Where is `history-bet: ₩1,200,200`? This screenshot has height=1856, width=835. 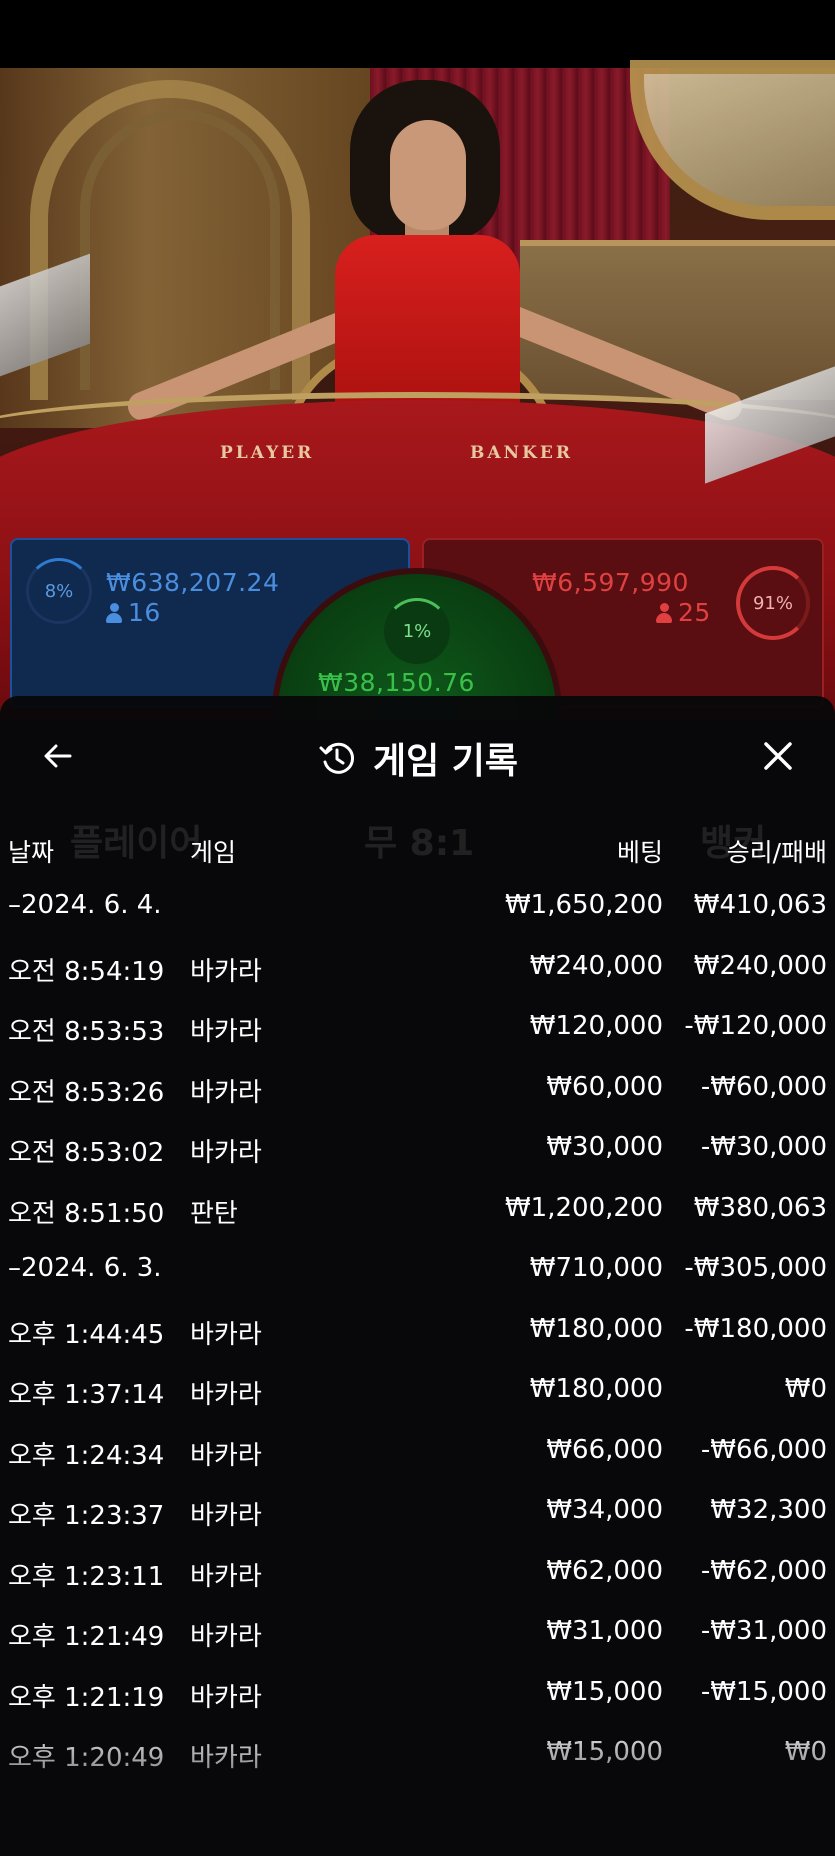 history-bet: ₩1,200,200 is located at coordinates (583, 1207).